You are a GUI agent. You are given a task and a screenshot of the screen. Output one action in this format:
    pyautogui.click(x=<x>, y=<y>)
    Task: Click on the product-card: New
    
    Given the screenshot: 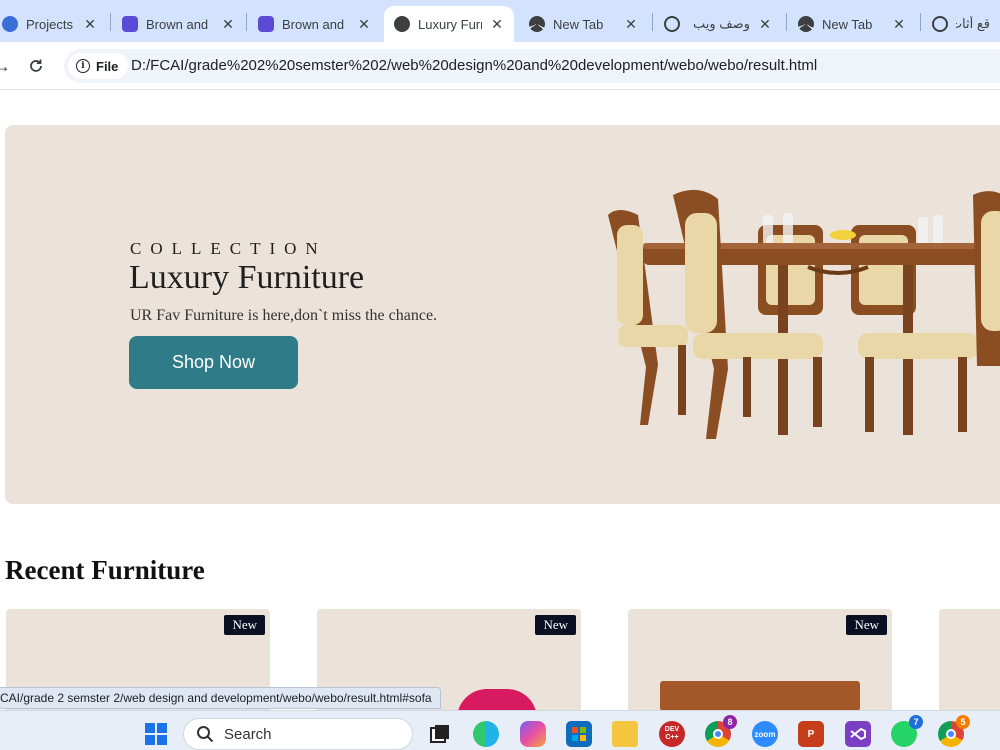 What is the action you would take?
    pyautogui.click(x=760, y=659)
    